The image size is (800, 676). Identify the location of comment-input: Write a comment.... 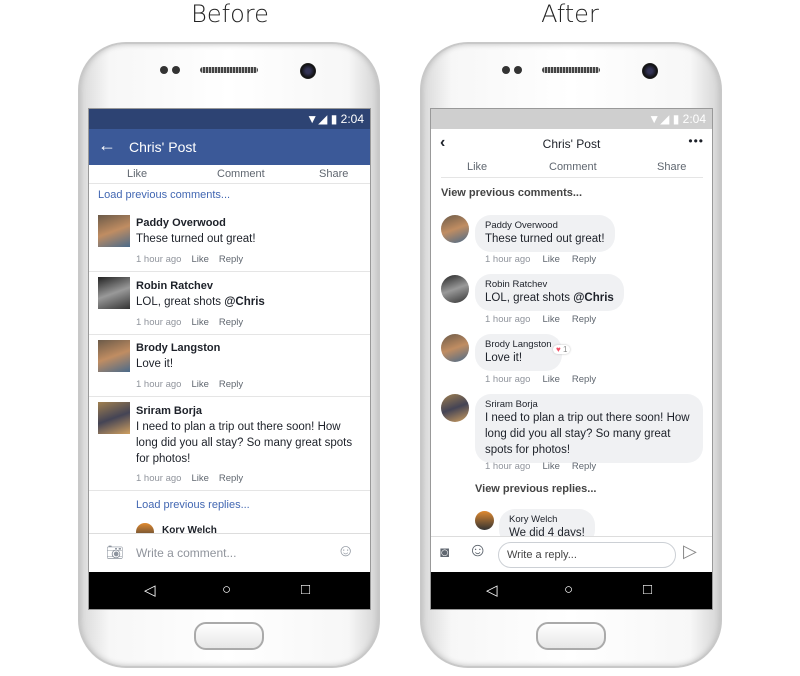
(186, 553).